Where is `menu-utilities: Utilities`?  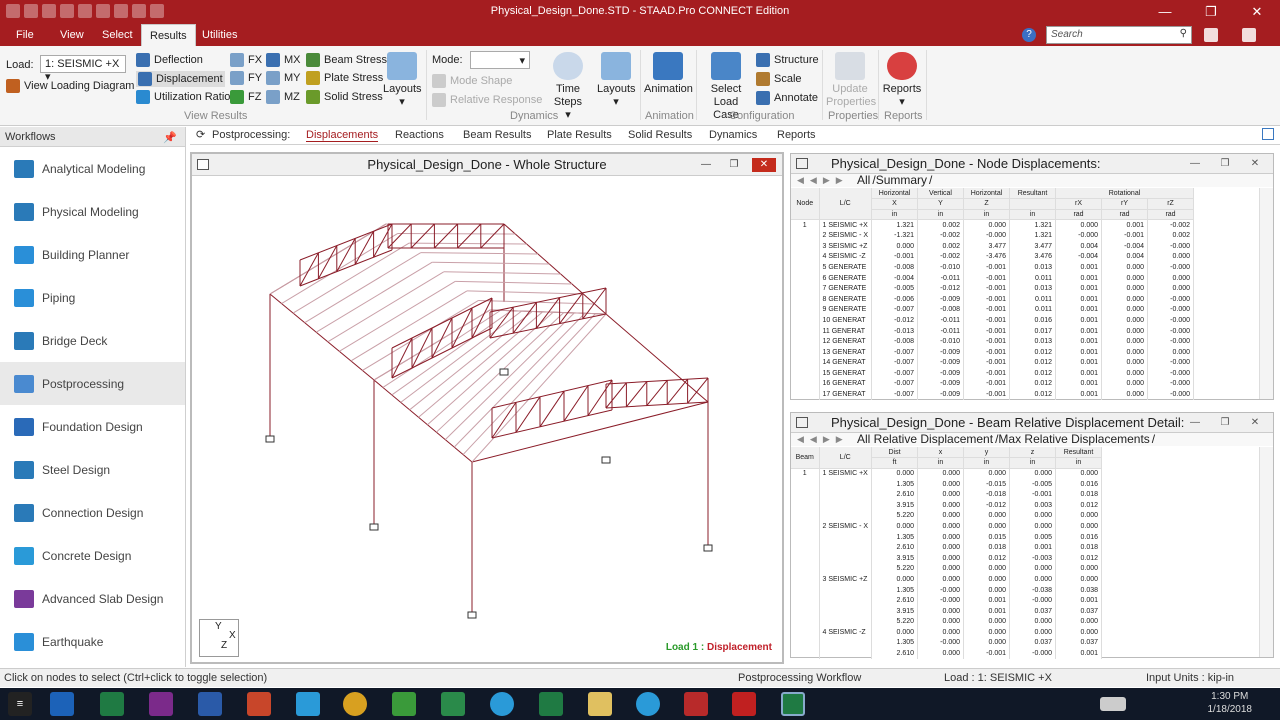 menu-utilities: Utilities is located at coordinates (219, 35).